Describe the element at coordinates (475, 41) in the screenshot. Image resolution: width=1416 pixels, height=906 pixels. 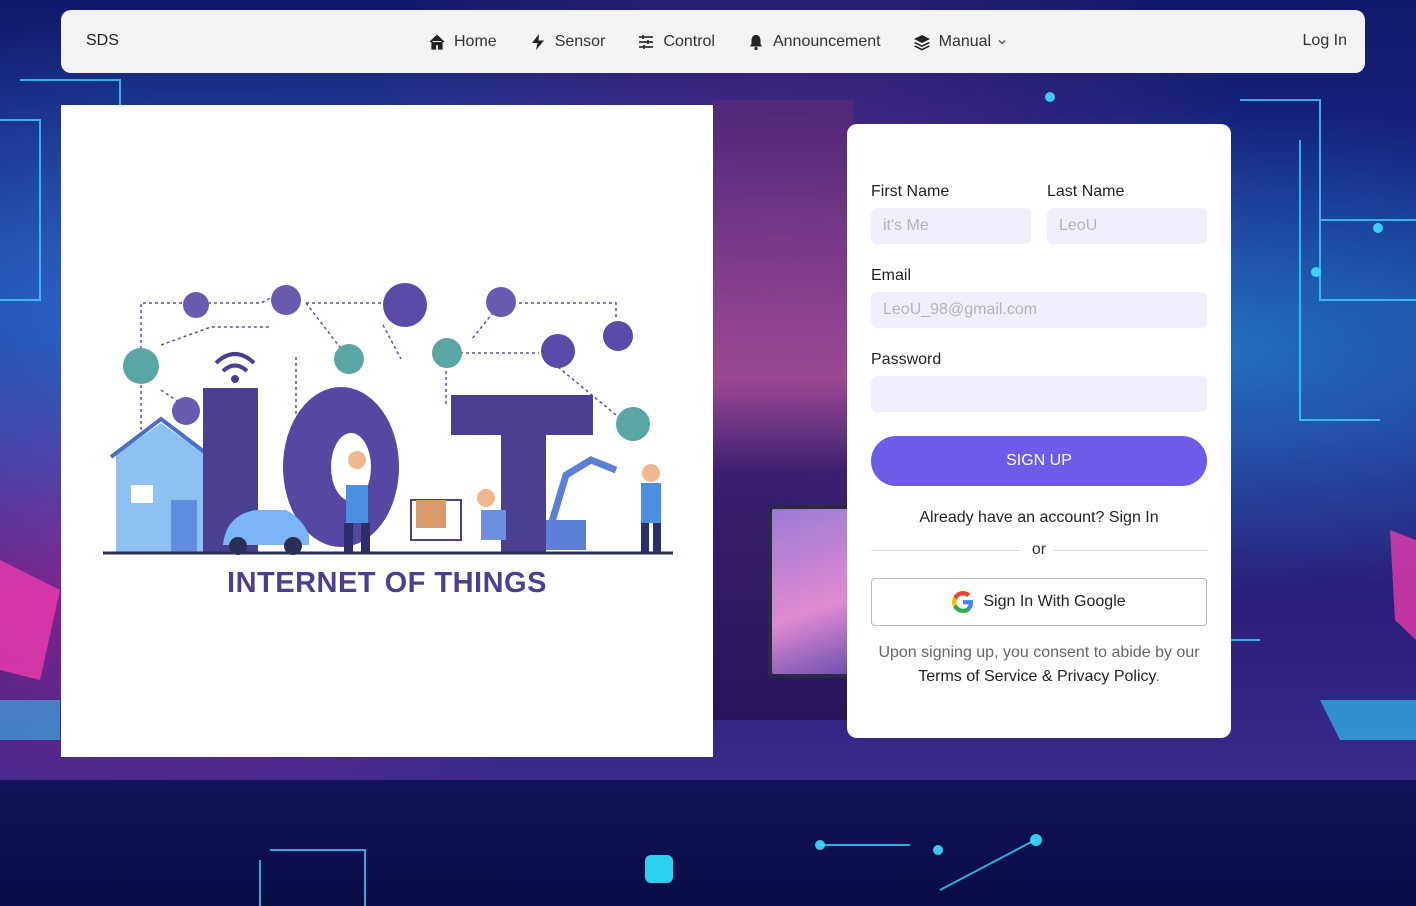
I see `nav-item-label: Home` at that location.